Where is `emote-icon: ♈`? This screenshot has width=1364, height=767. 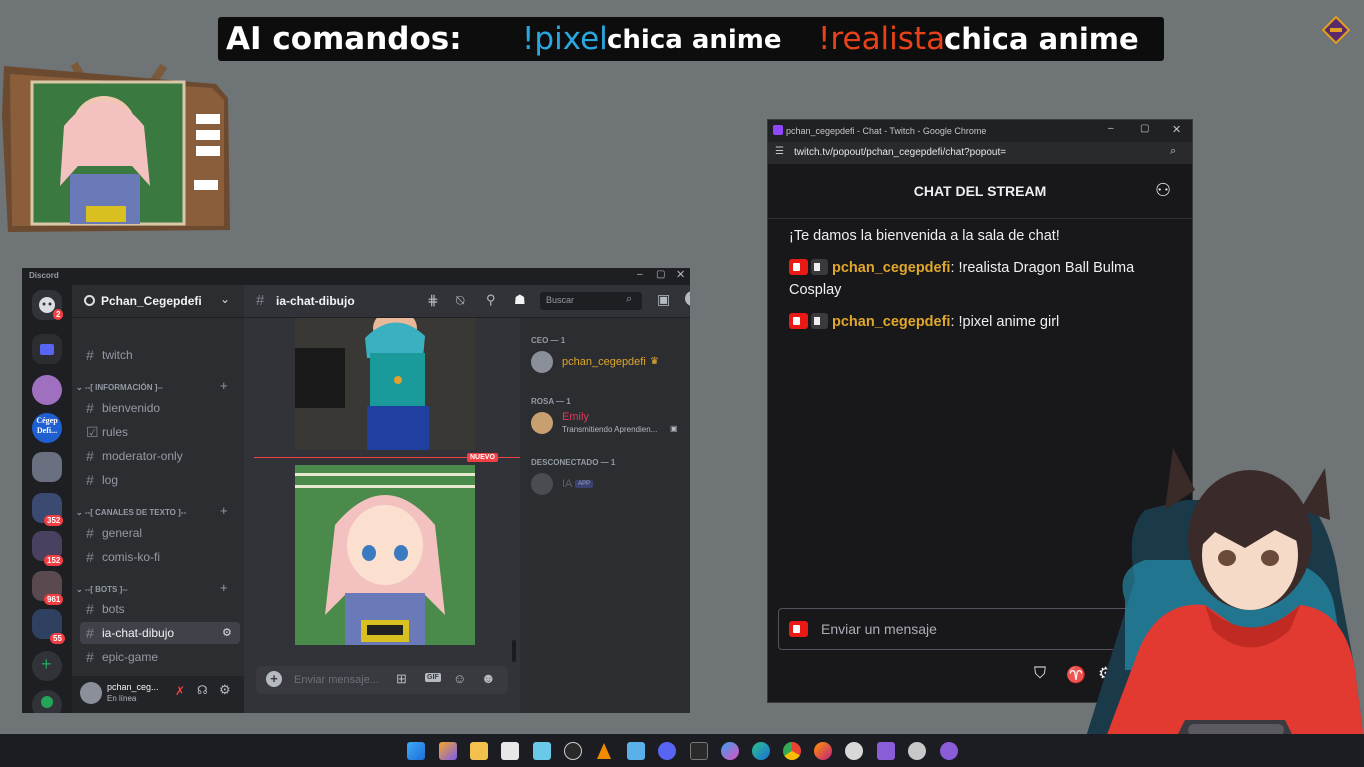 emote-icon: ♈ is located at coordinates (1076, 675).